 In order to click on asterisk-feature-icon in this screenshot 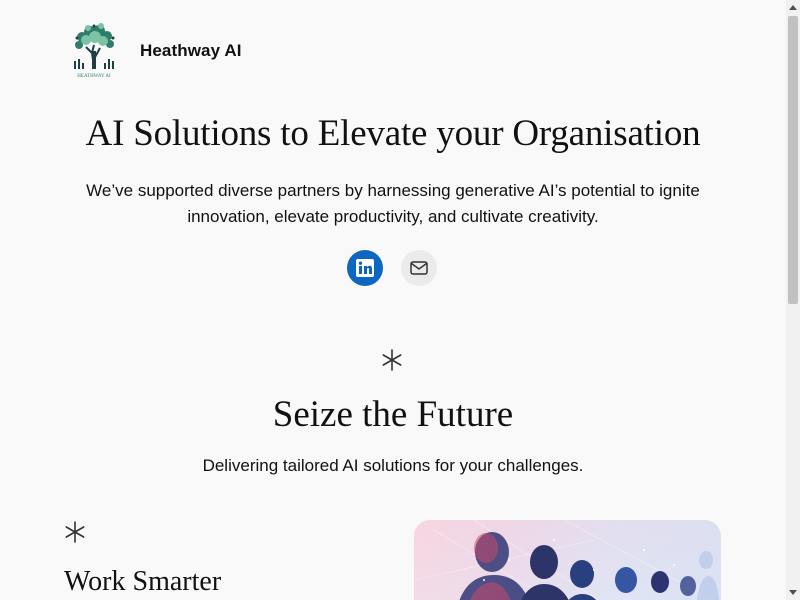, I will do `click(75, 532)`.